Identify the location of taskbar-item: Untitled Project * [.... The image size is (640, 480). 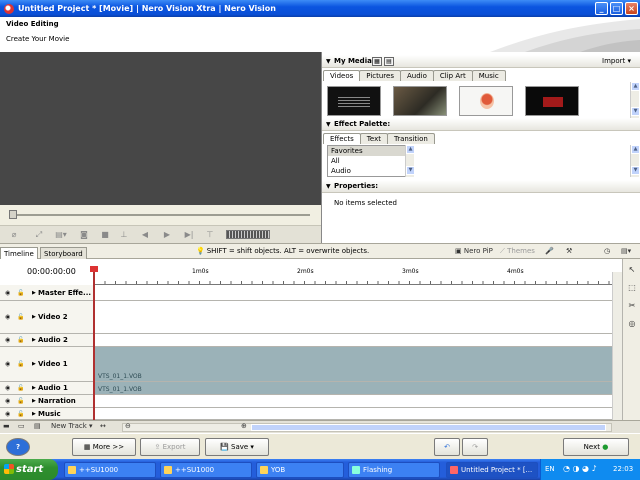
(492, 470).